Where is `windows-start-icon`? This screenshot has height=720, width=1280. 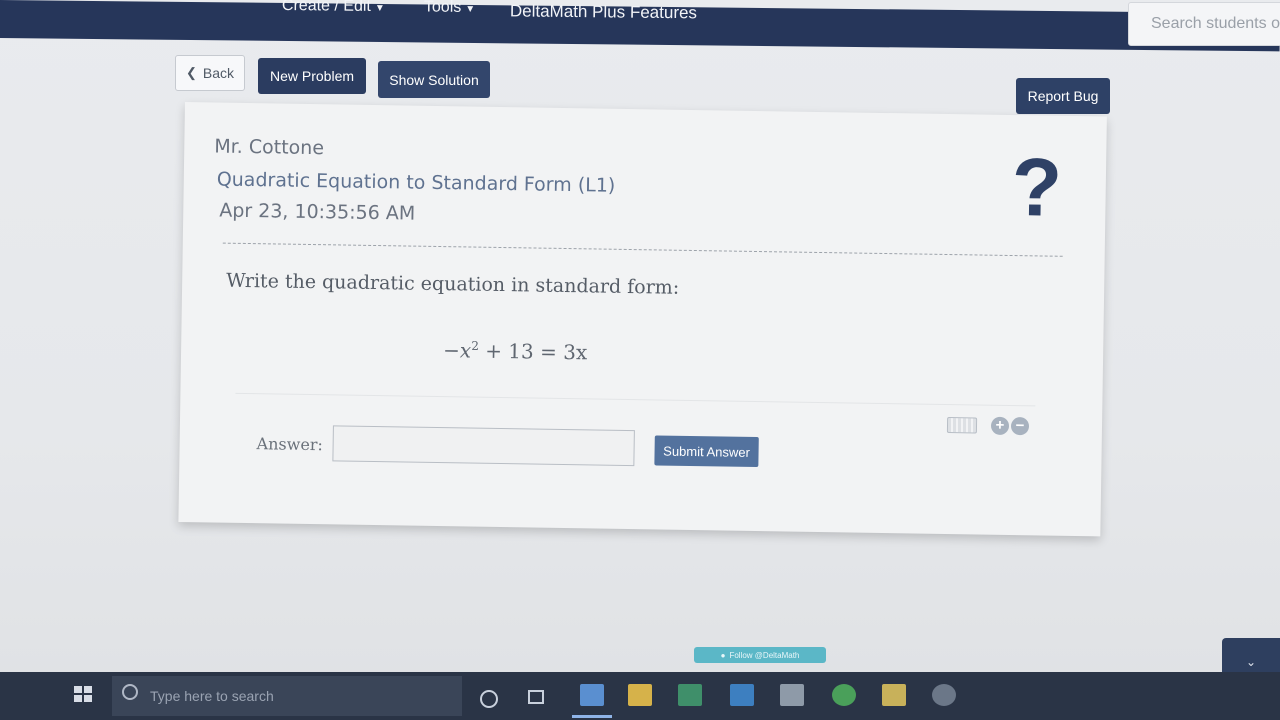 windows-start-icon is located at coordinates (83, 694).